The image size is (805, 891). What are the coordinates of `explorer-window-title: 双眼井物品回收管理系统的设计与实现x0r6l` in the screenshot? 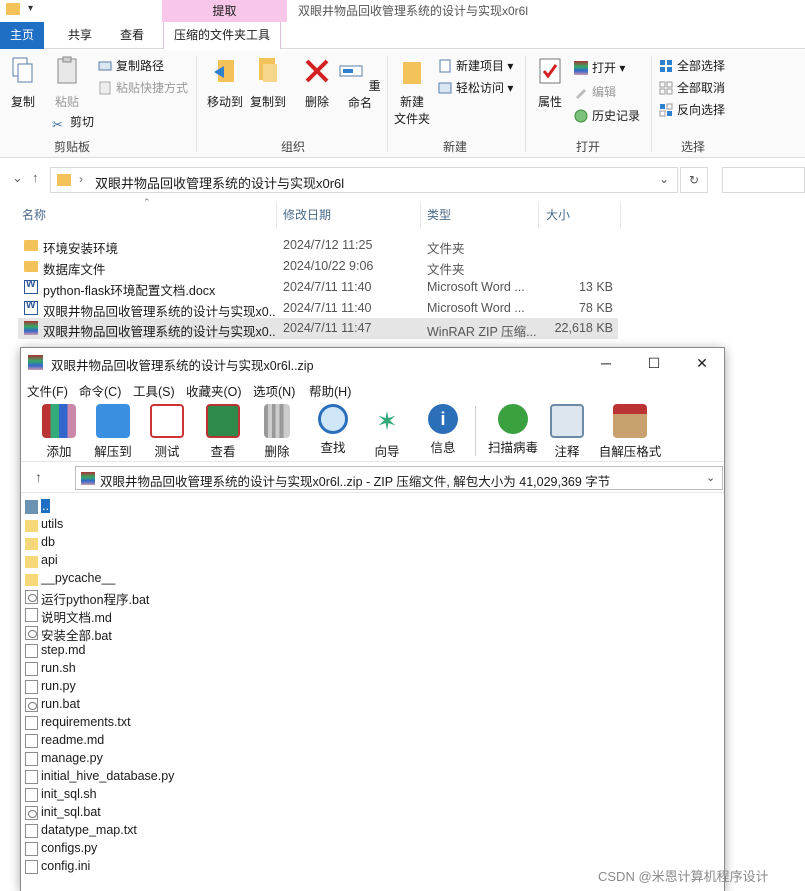 It's located at (413, 11).